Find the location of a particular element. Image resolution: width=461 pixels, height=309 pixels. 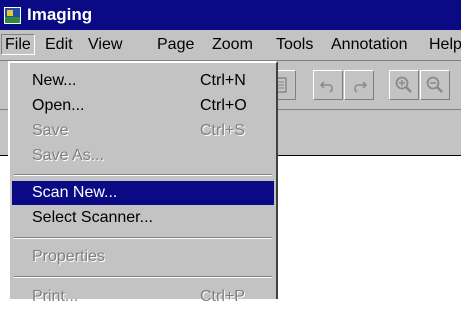

menu-item-open: Open... Ctrl+O is located at coordinates (143, 106).